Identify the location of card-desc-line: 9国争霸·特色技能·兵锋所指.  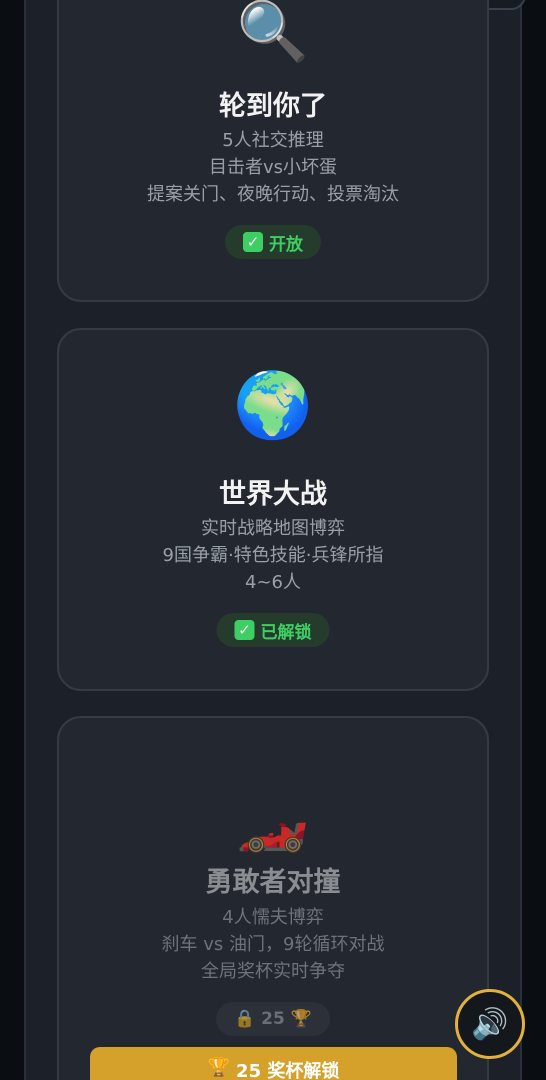
(273, 555).